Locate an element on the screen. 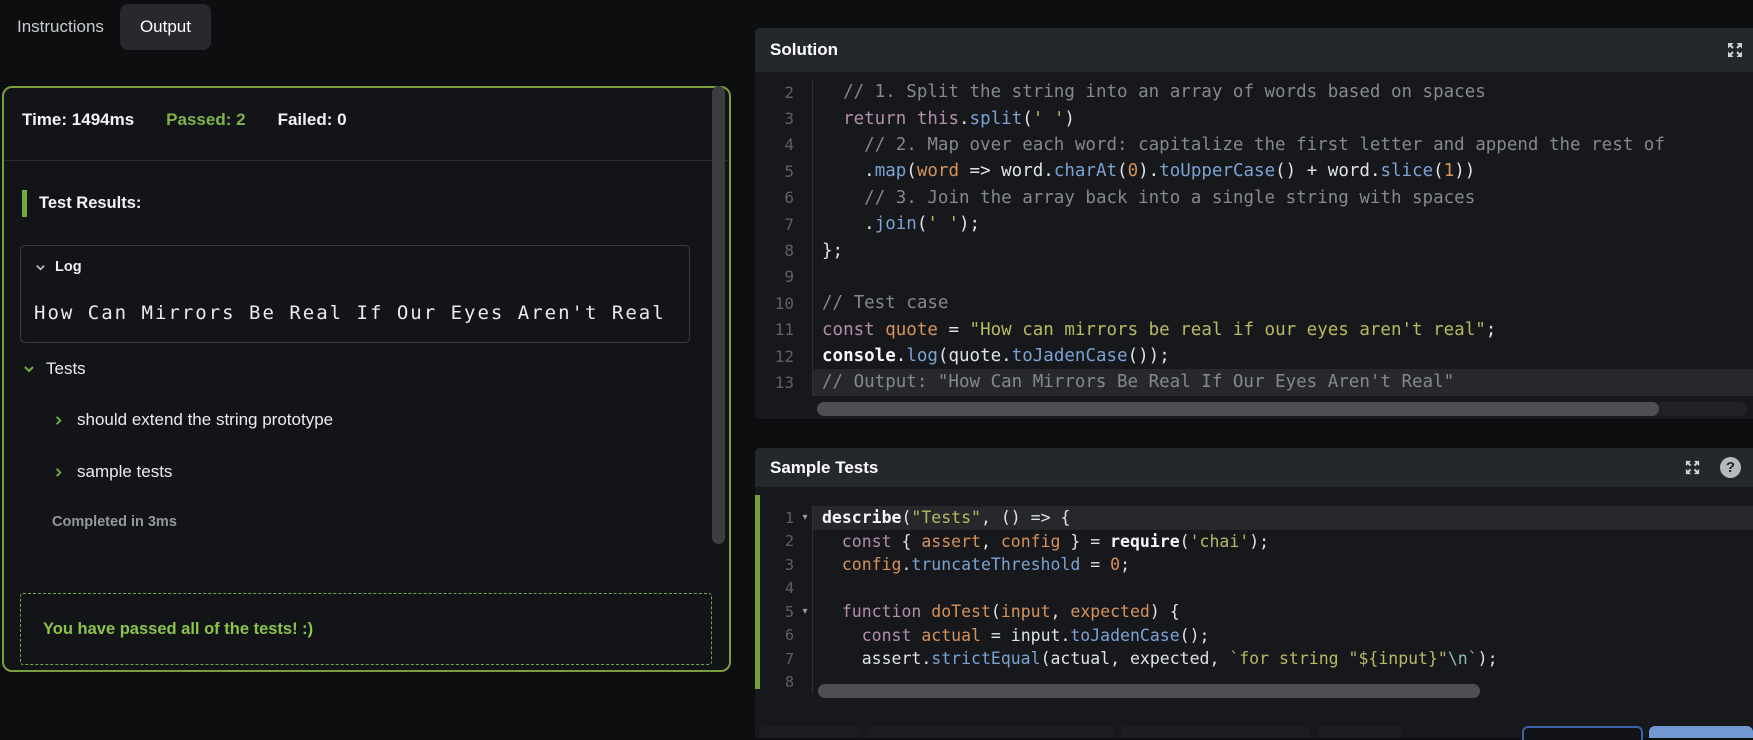 This screenshot has width=1753, height=740. output-vertical-scrollbar is located at coordinates (718, 315).